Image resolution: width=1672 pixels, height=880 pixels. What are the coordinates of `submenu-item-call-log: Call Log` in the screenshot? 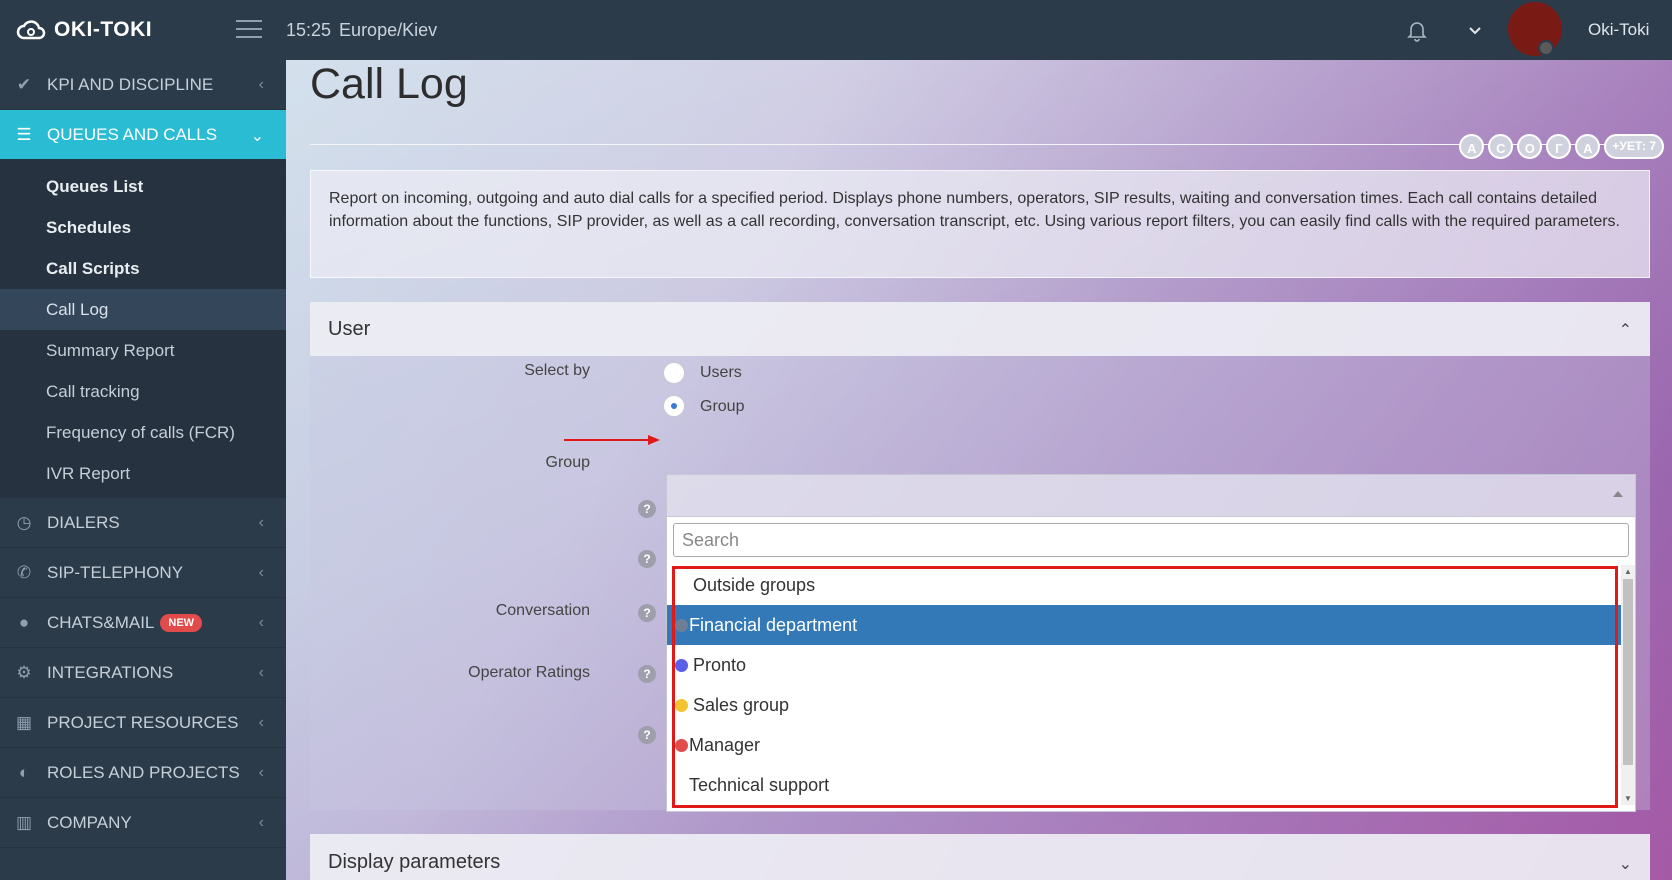 It's located at (143, 309).